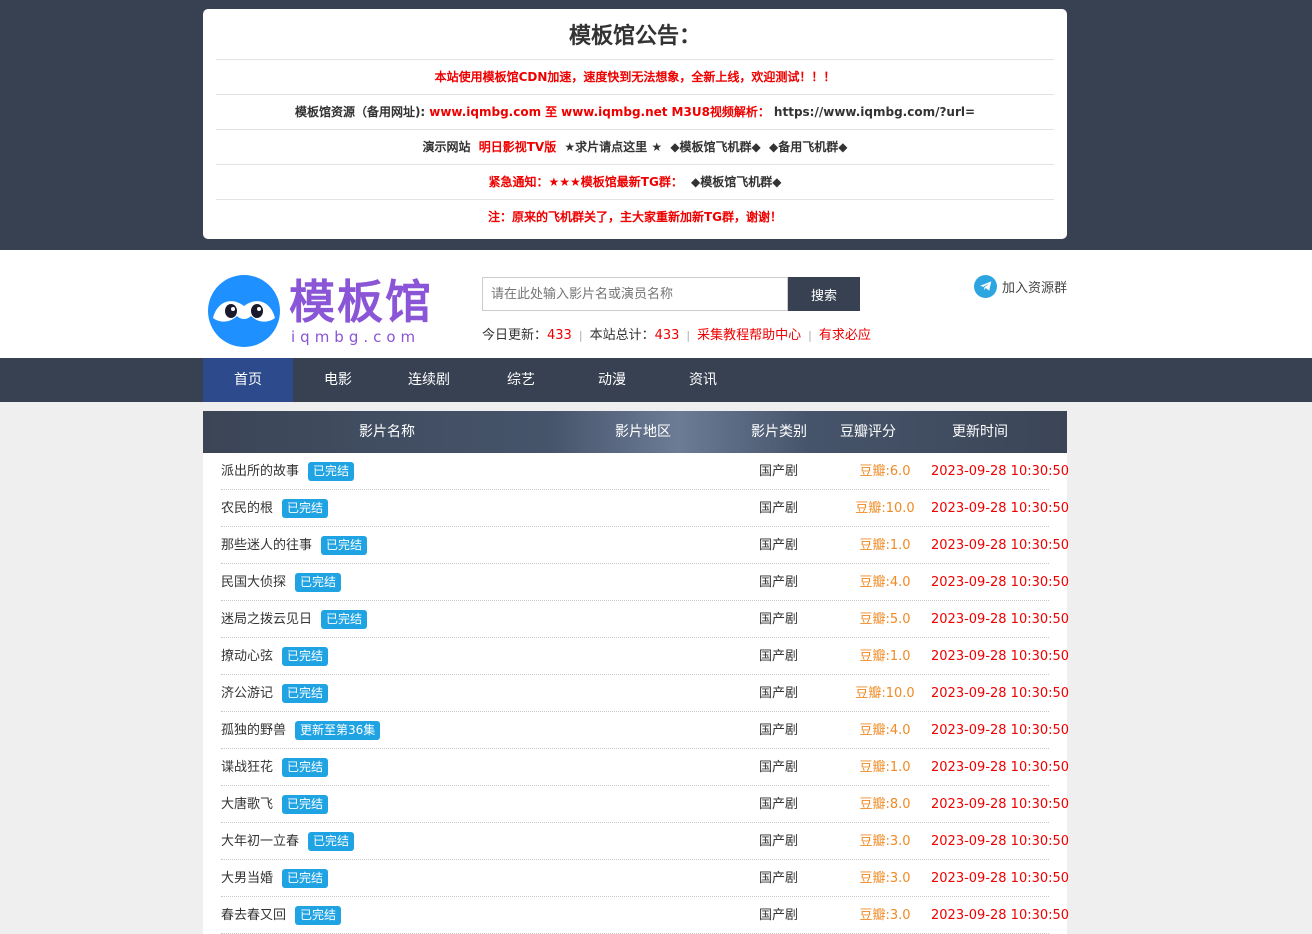 The width and height of the screenshot is (1312, 934). I want to click on parse-url: https://www.iqmbg.com/?url=, so click(874, 112).